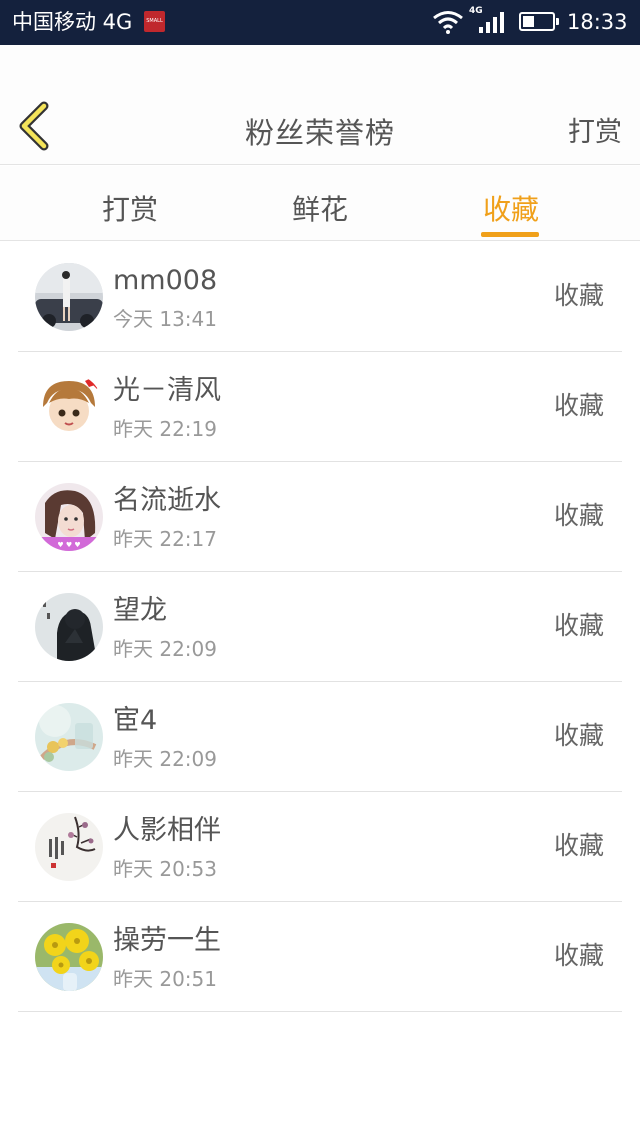 This screenshot has height=1138, width=640. I want to click on tab-flowers: 鲜花, so click(320, 208).